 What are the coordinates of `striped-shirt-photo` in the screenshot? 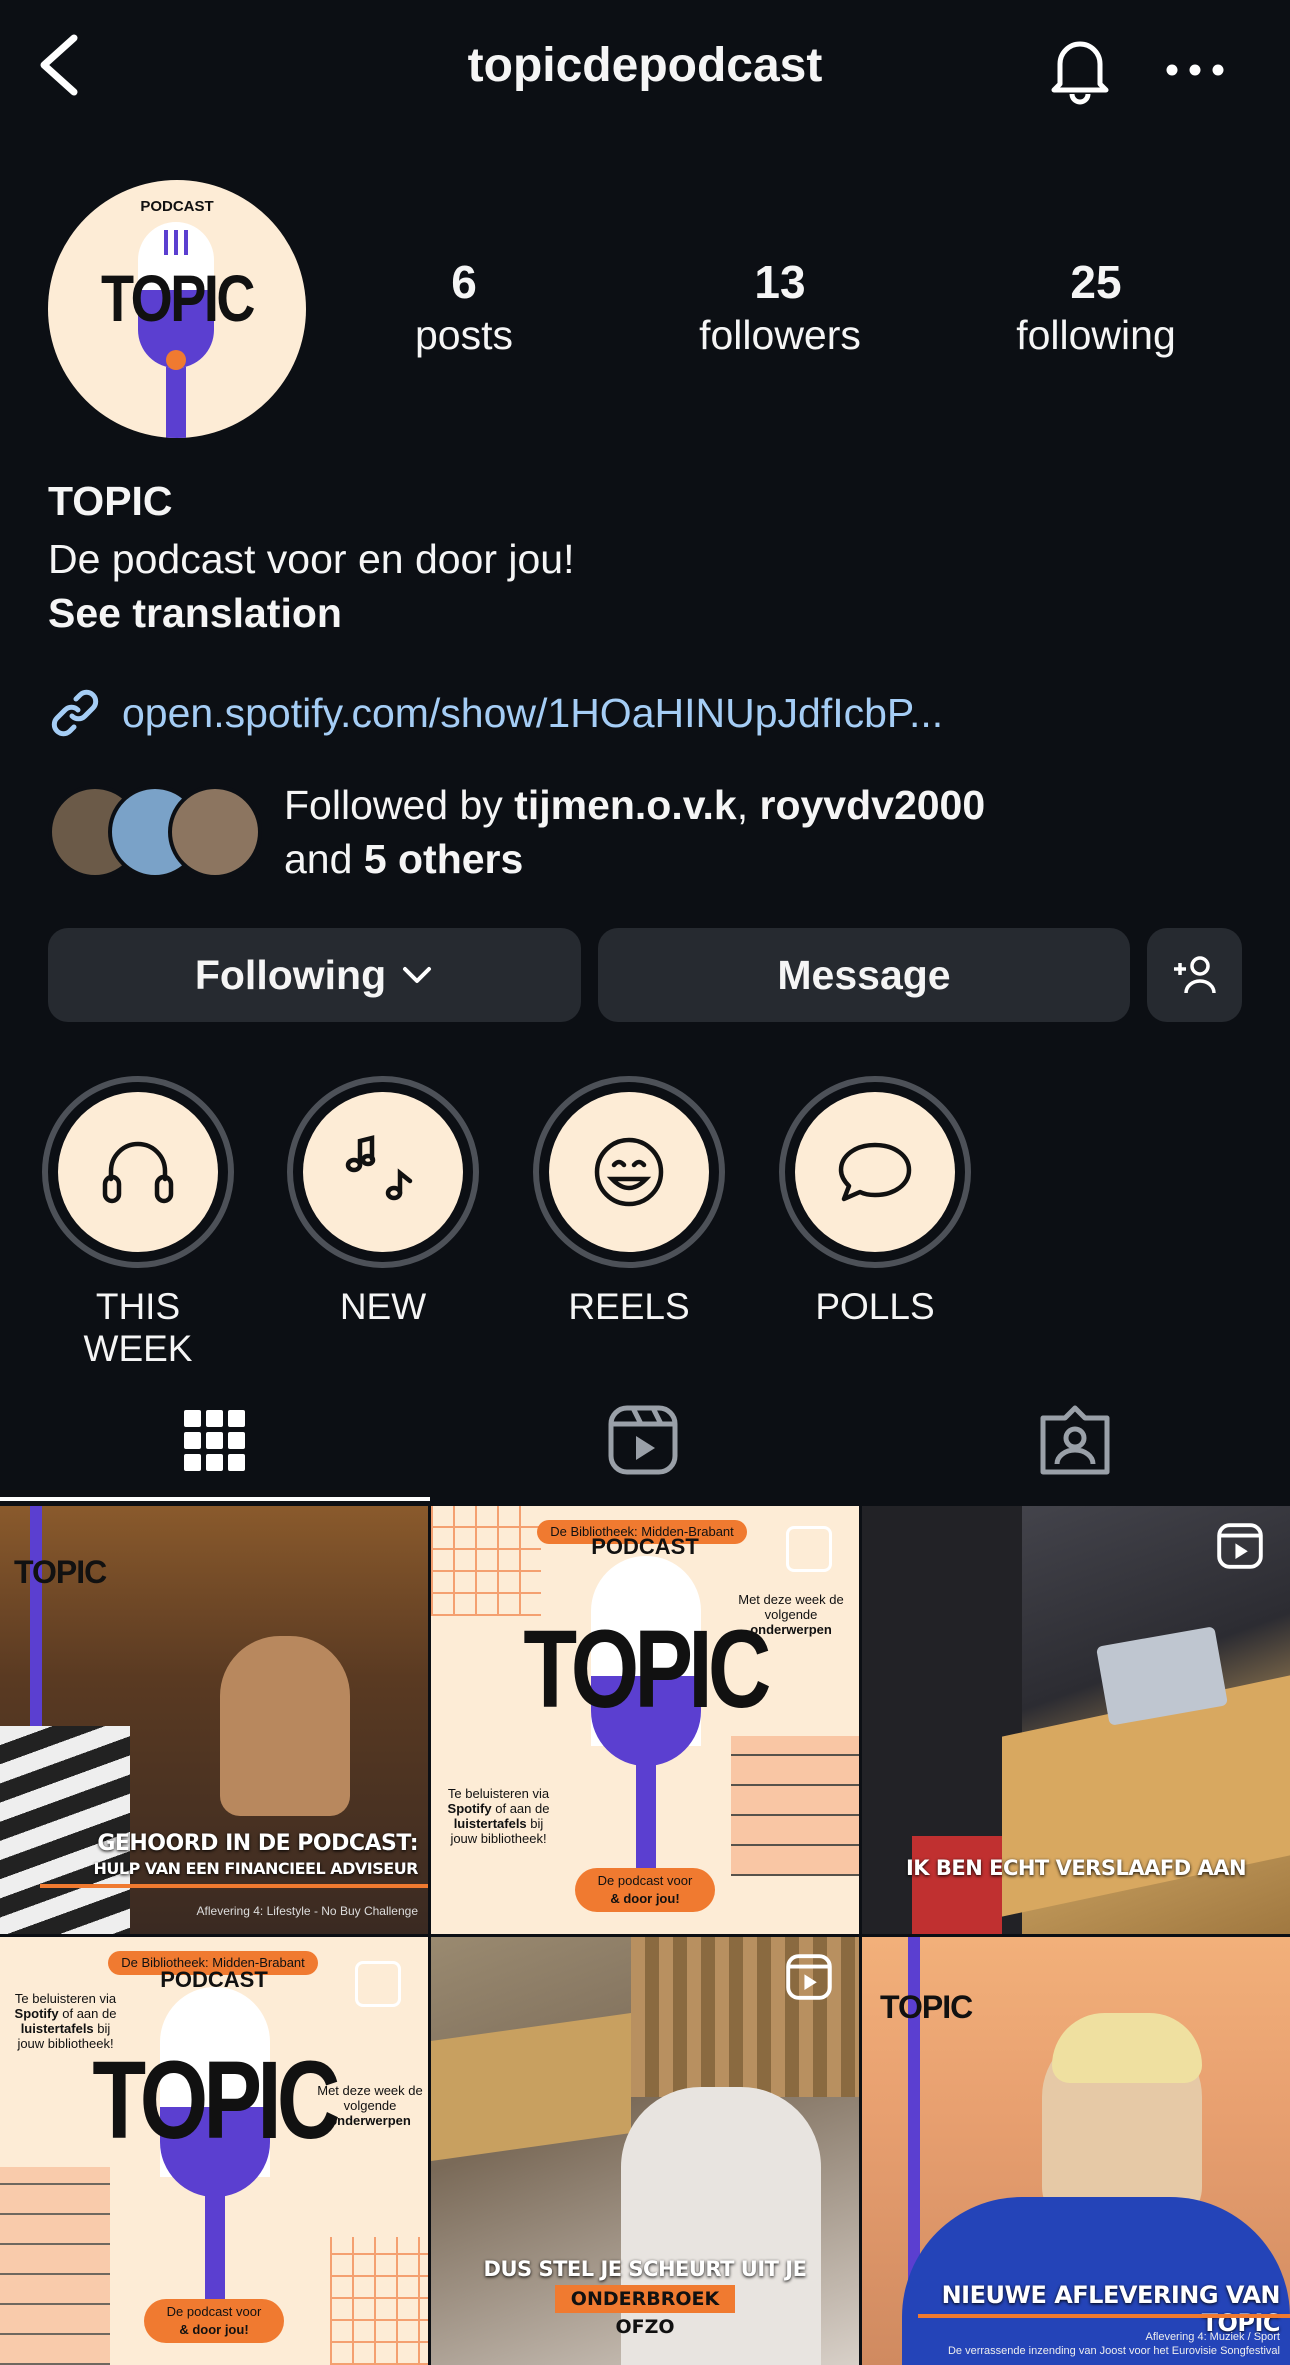 It's located at (65, 1830).